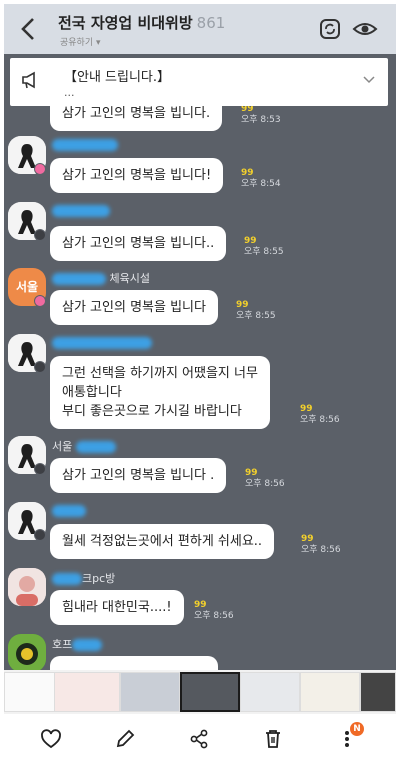  Describe the element at coordinates (77, 644) in the screenshot. I see `sender-name: 호프` at that location.